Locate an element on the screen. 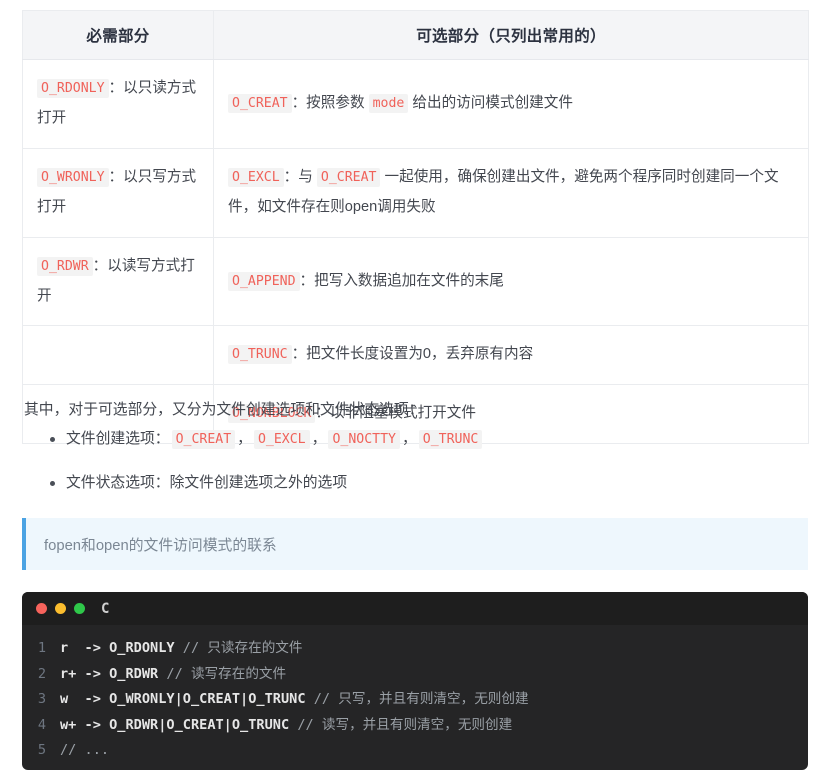  blockquote-text: fopen和open的文件访问模式的联系 is located at coordinates (160, 545).